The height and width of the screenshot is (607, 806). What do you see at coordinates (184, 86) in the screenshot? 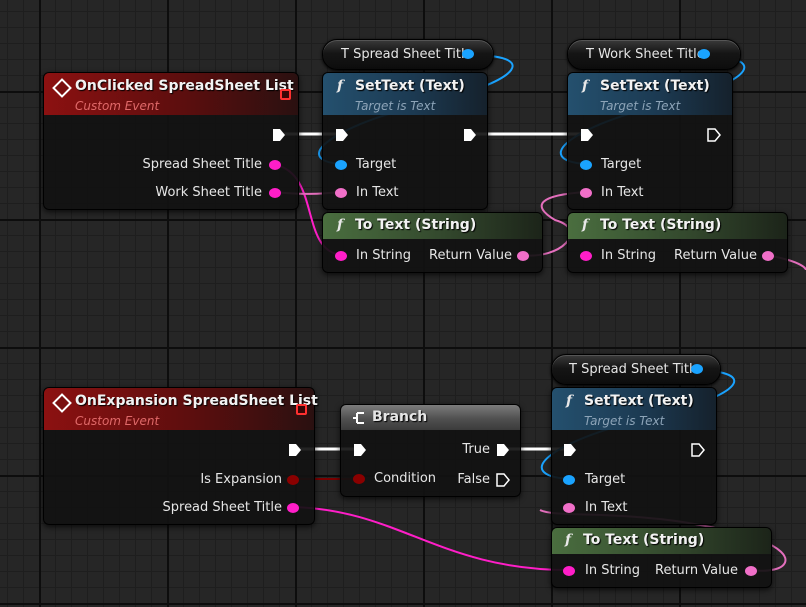
I see `event-title: OnClicked SpreadSheet List` at bounding box center [184, 86].